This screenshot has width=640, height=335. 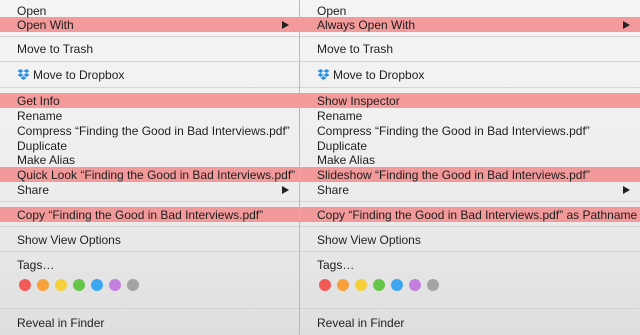 I want to click on menu-item-open-with: Open With, so click(x=149, y=25).